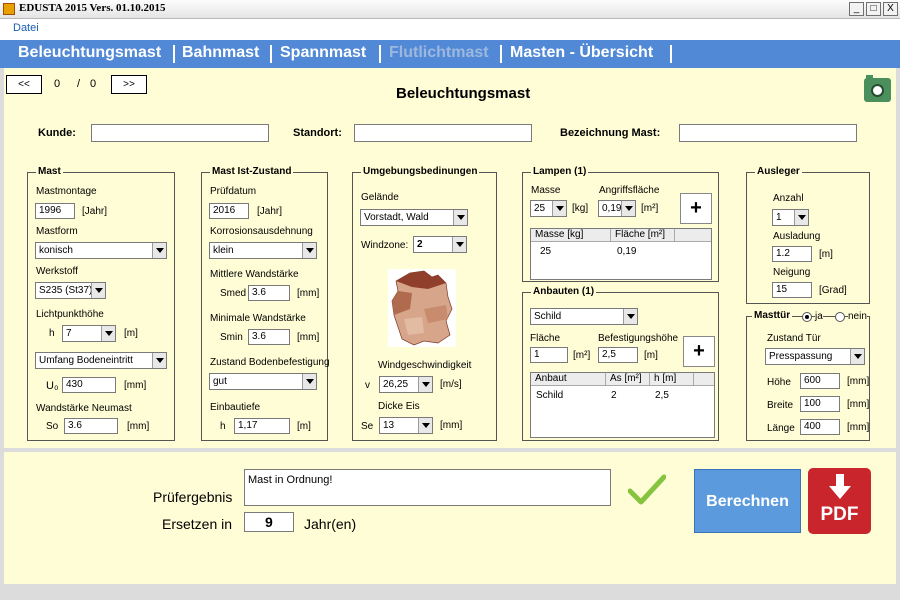 The width and height of the screenshot is (900, 600). Describe the element at coordinates (406, 384) in the screenshot. I see `windgeschwindigkeit-select: 26,25` at that location.